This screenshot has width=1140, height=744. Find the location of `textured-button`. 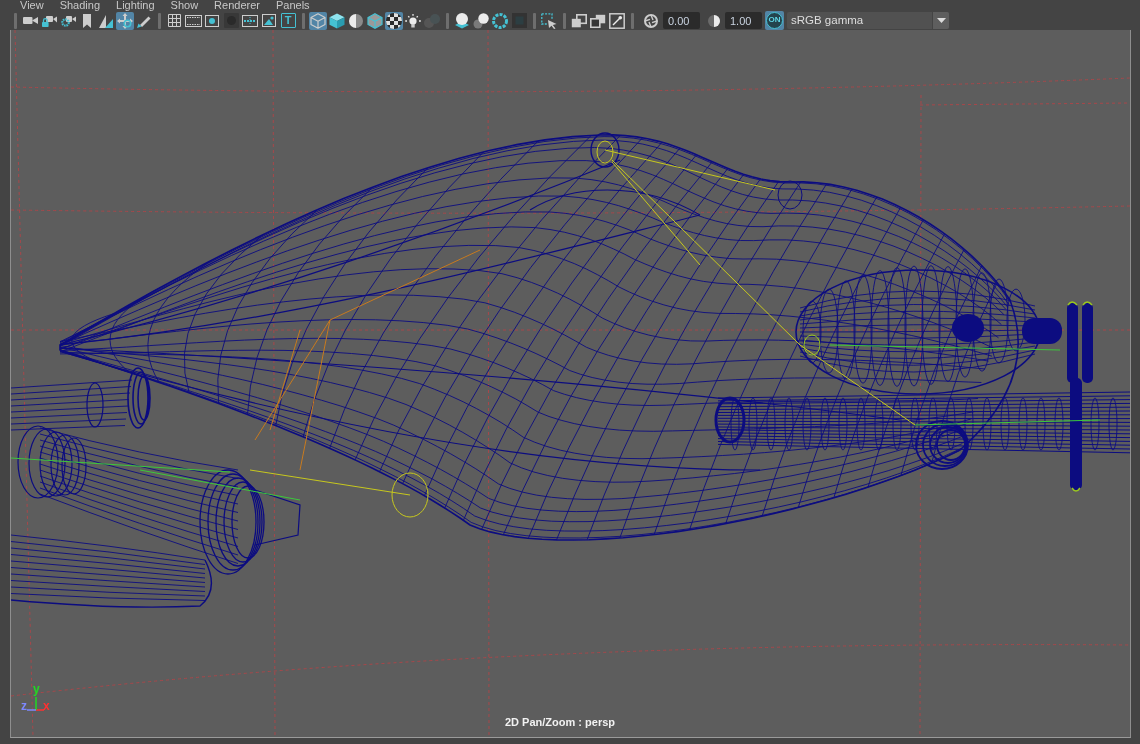

textured-button is located at coordinates (394, 20).